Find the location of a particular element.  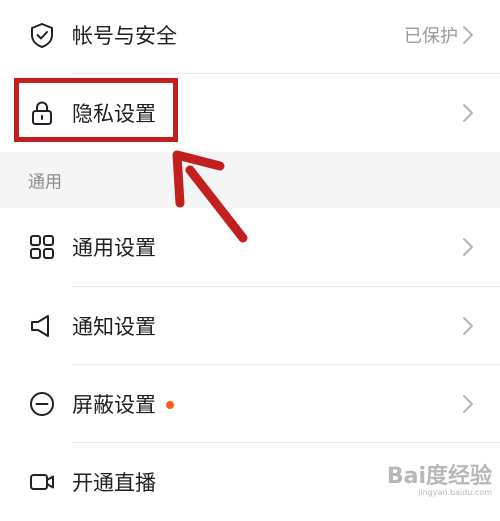

general-settings-label: 通用设置 is located at coordinates (114, 248).